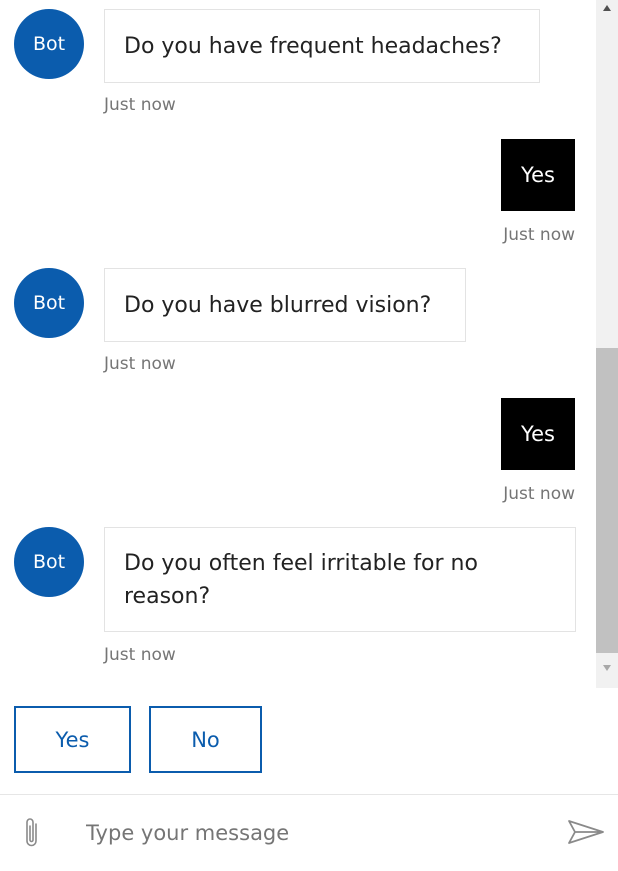 Image resolution: width=618 pixels, height=871 pixels. Describe the element at coordinates (607, 344) in the screenshot. I see `chat-scrollbar` at that location.